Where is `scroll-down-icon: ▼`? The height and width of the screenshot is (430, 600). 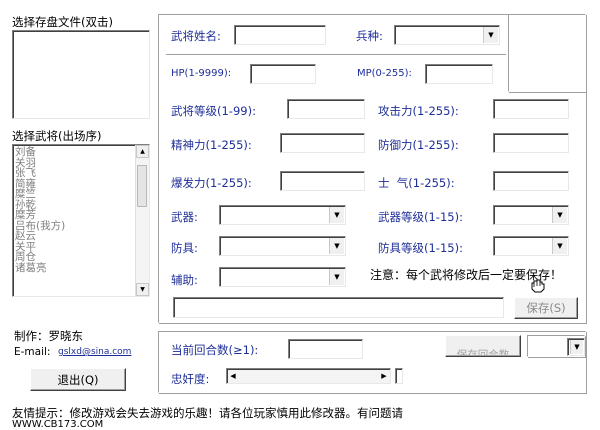 scroll-down-icon: ▼ is located at coordinates (142, 289).